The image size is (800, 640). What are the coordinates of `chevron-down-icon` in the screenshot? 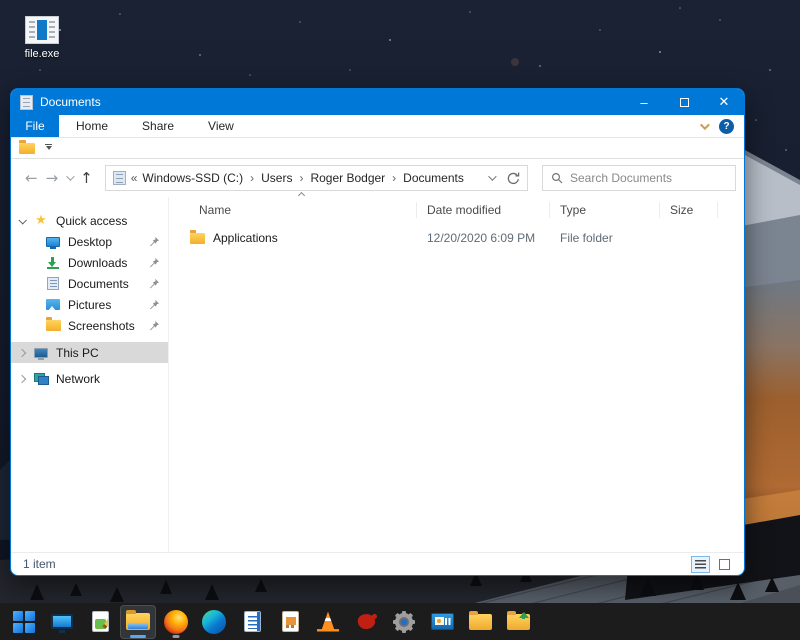 It's located at (22, 220).